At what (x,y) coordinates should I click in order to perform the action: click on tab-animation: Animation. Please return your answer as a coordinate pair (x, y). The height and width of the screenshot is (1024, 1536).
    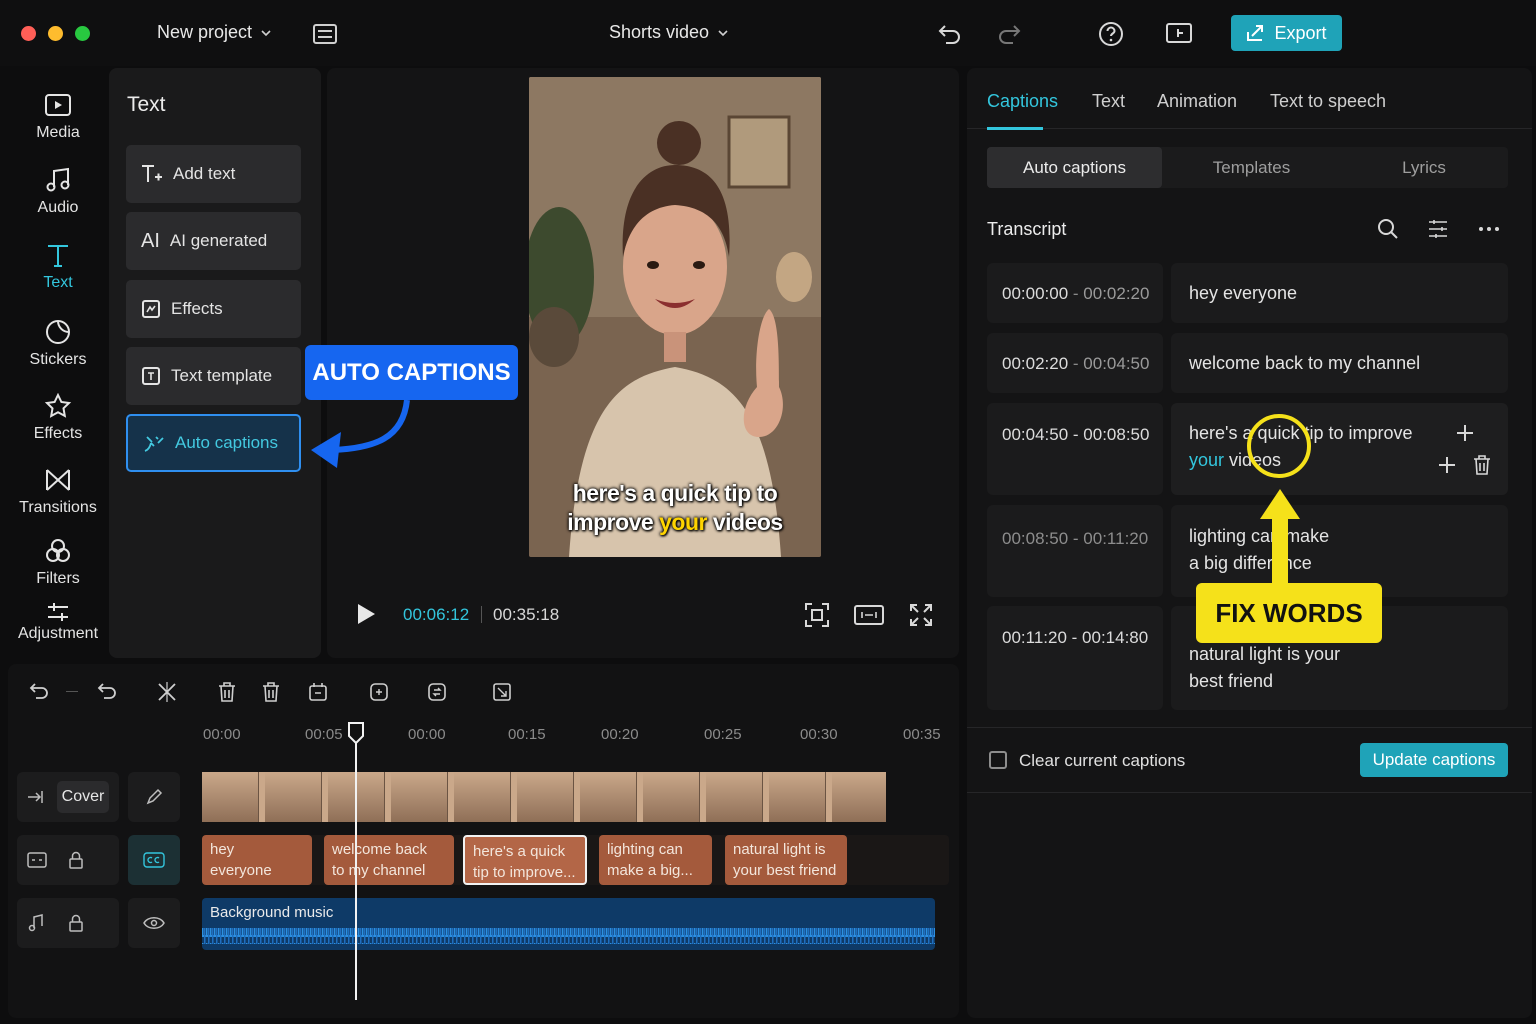
    Looking at the image, I should click on (1197, 101).